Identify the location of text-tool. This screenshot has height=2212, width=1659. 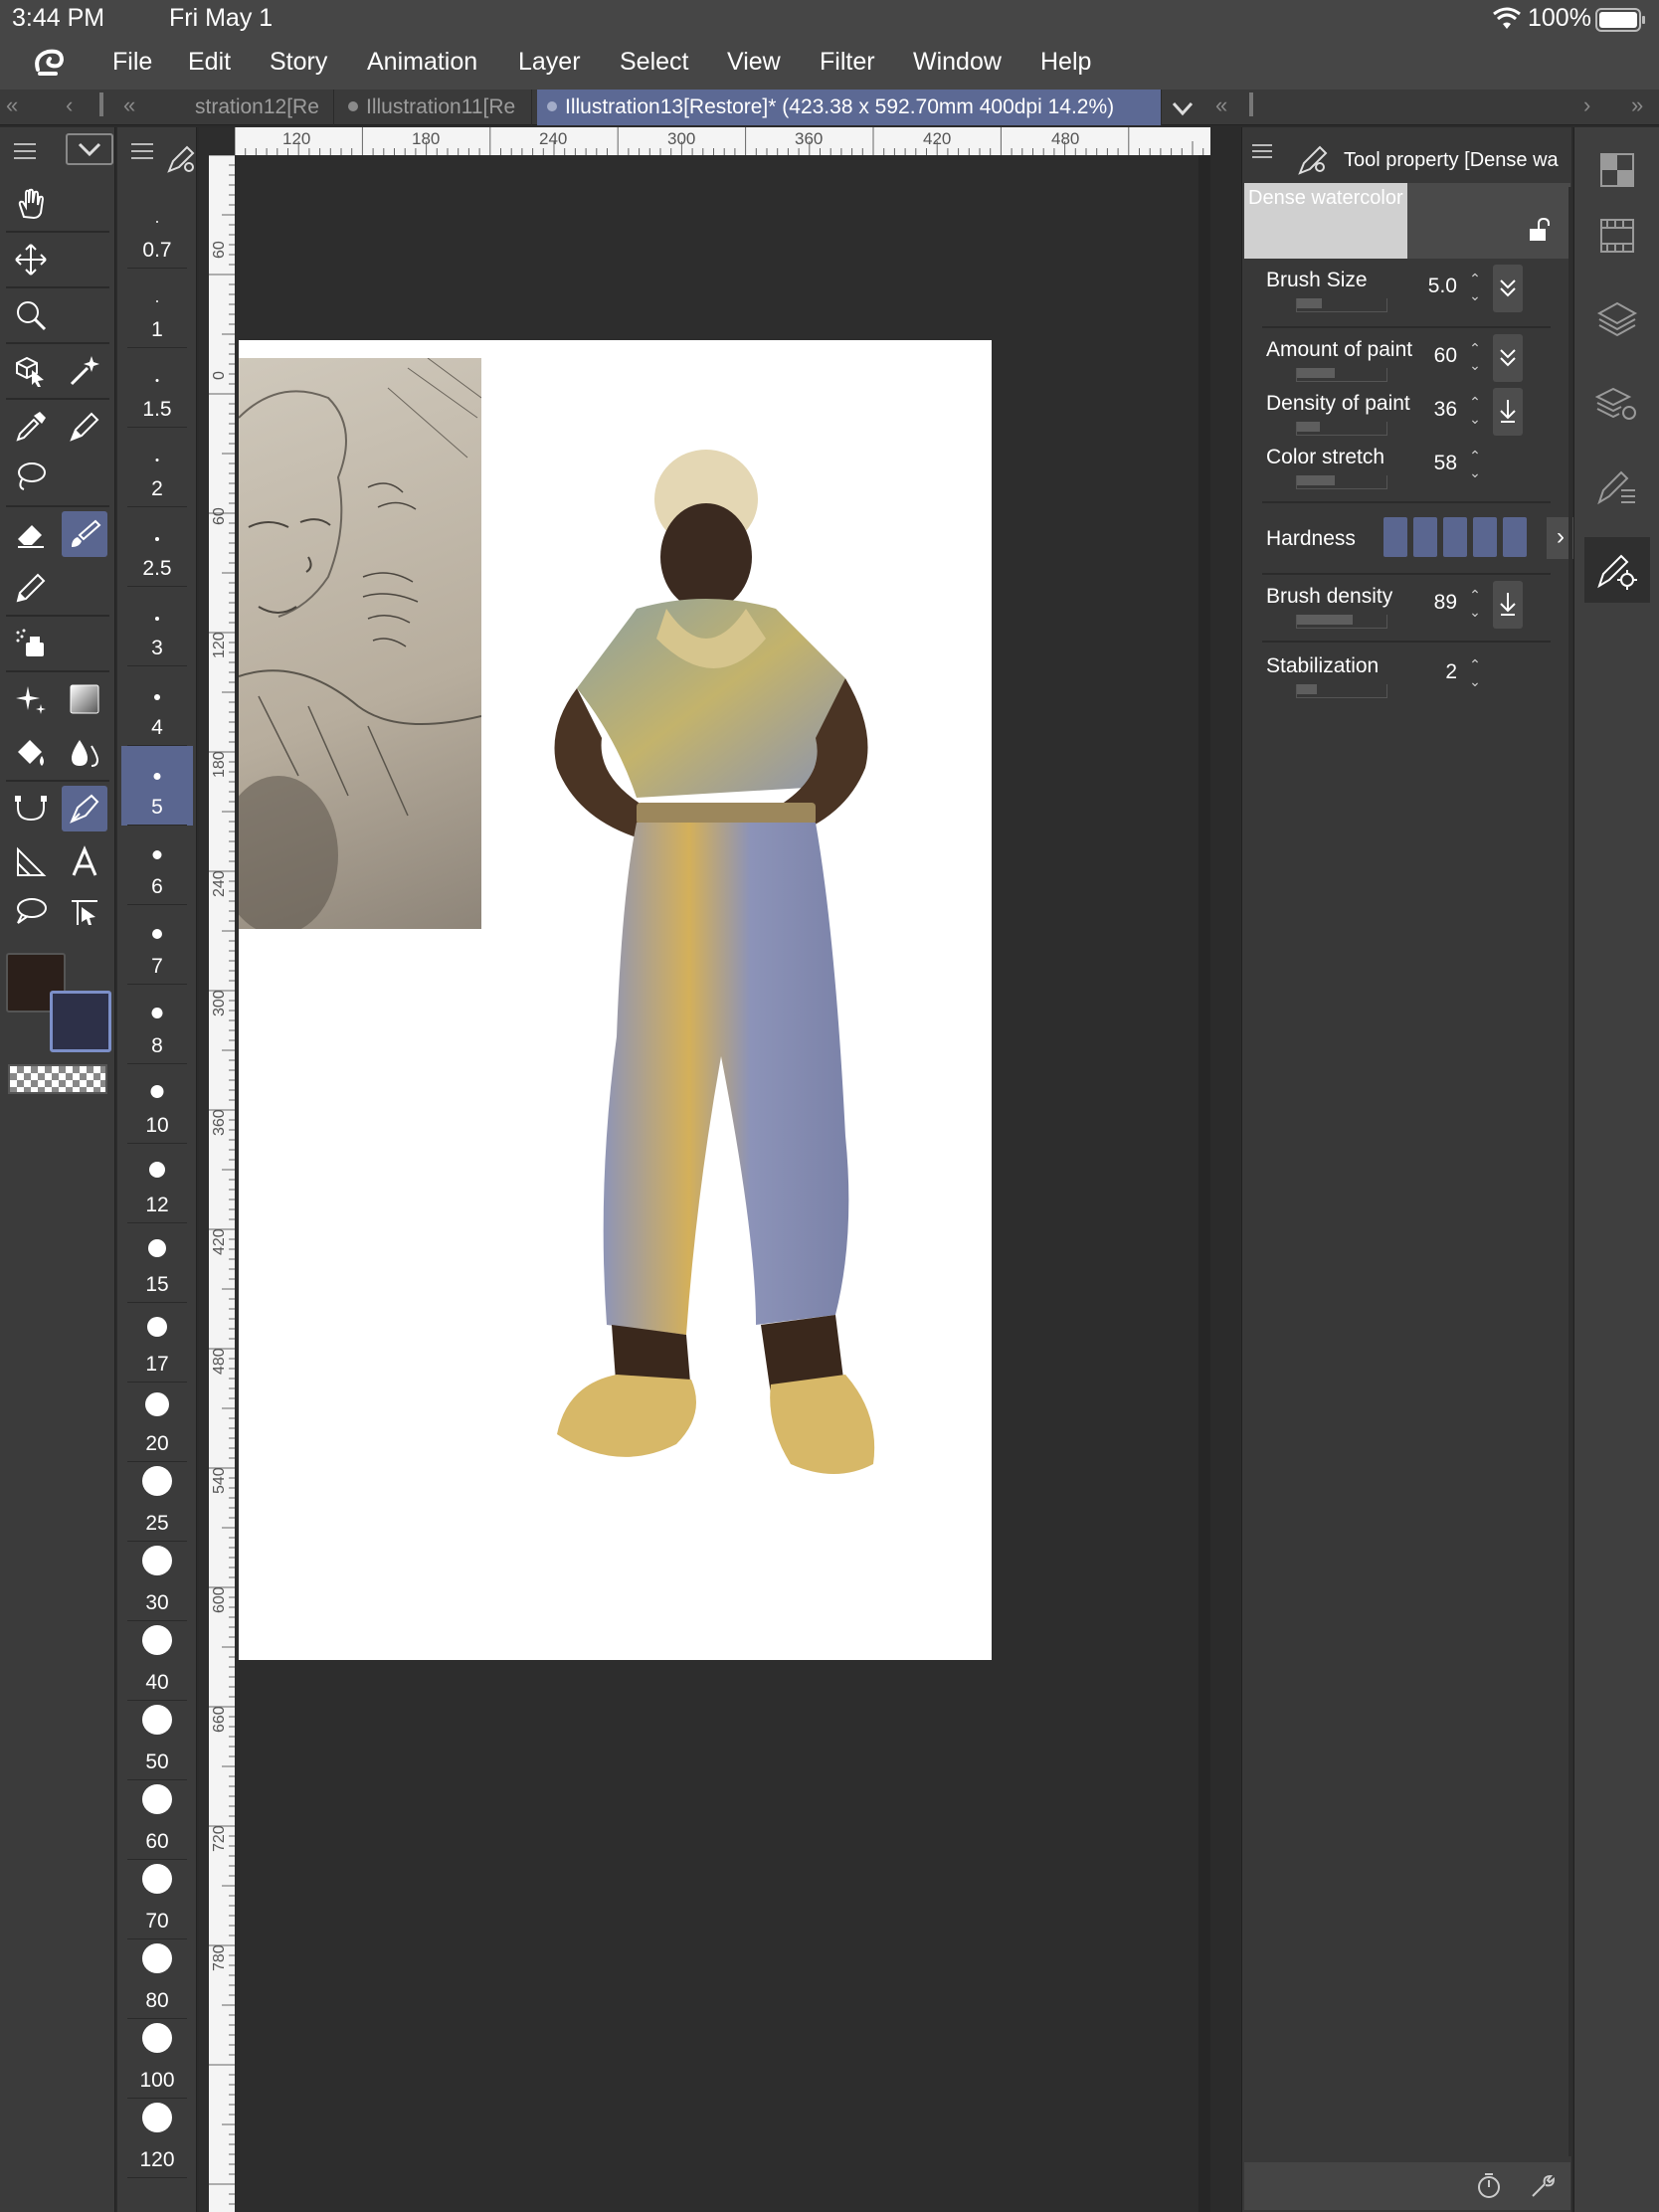
(84, 862).